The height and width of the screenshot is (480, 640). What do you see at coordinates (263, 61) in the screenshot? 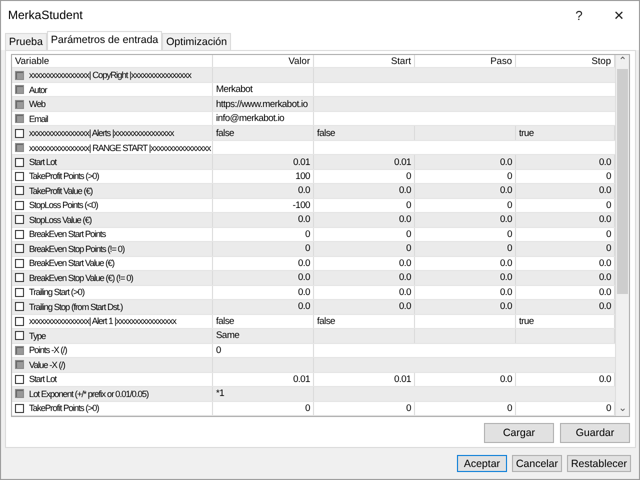
I see `column-header: Valor` at bounding box center [263, 61].